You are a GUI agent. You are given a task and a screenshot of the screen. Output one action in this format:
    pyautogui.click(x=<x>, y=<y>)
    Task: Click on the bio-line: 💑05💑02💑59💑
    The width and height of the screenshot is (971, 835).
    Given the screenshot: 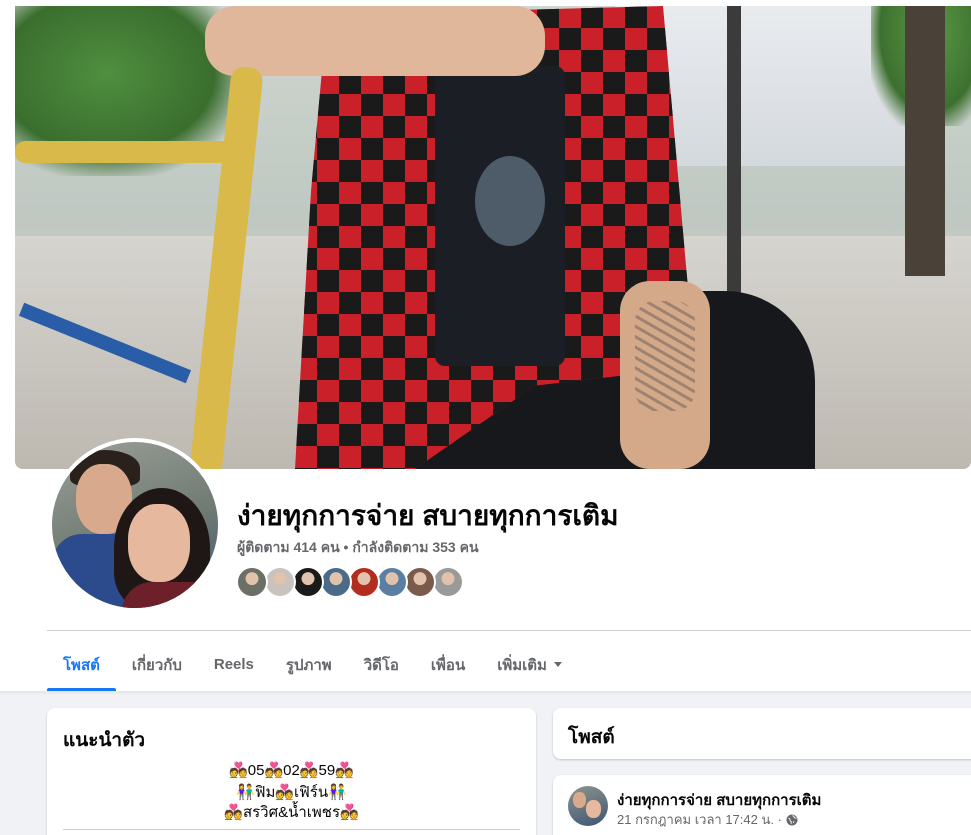 What is the action you would take?
    pyautogui.click(x=291, y=770)
    